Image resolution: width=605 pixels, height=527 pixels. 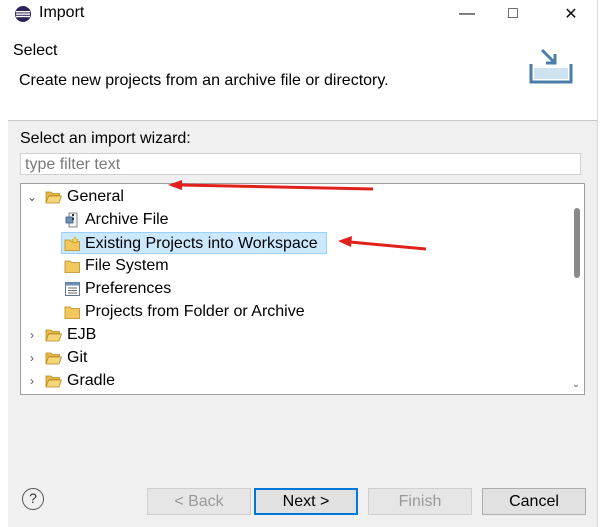 I want to click on tree-item-label: Gradle, so click(x=91, y=380).